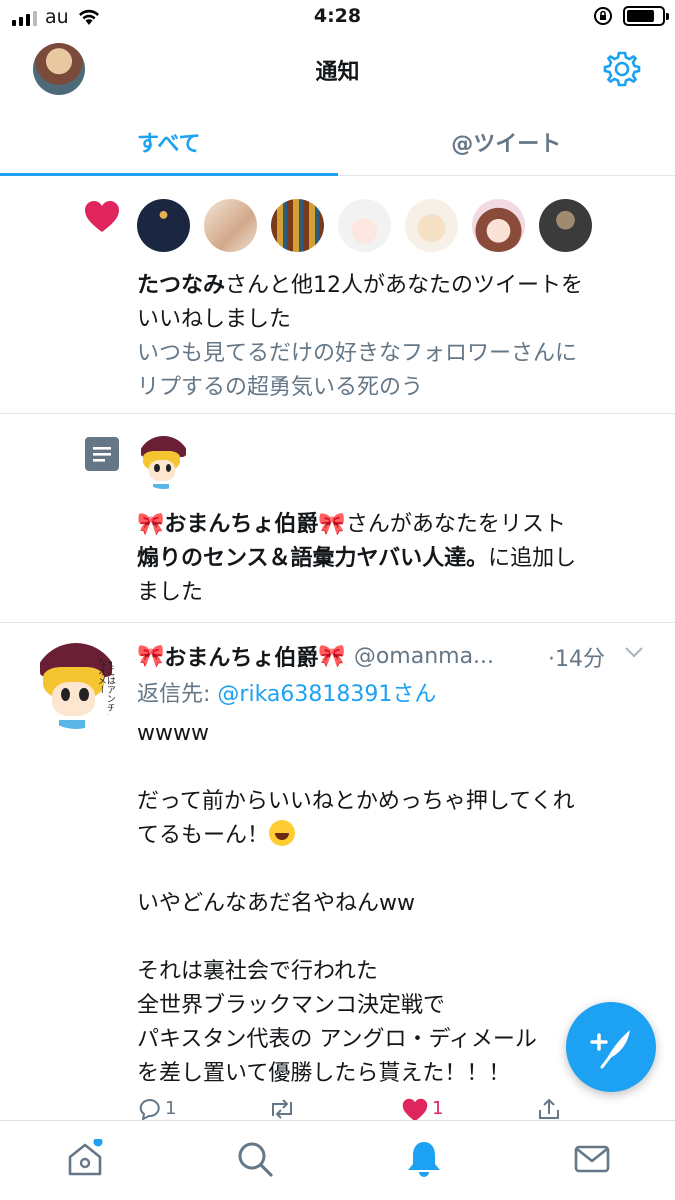  Describe the element at coordinates (622, 69) in the screenshot. I see `gear-icon` at that location.